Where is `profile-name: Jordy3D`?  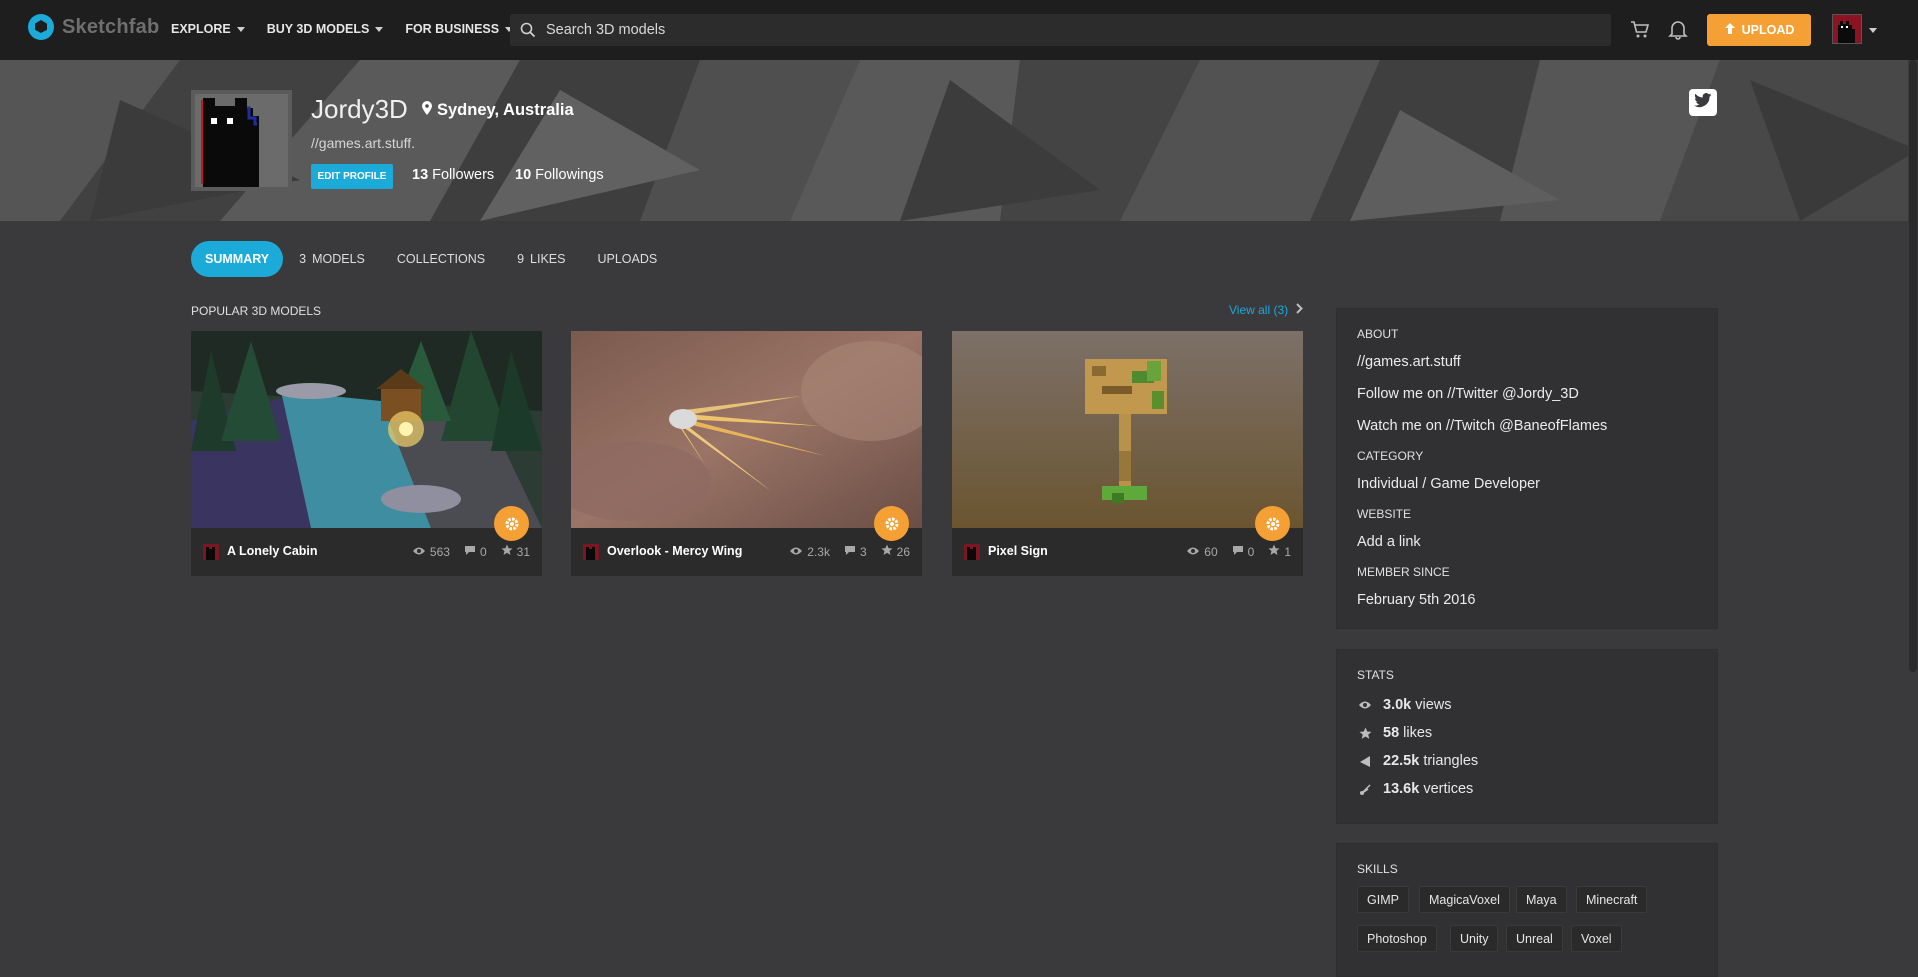 profile-name: Jordy3D is located at coordinates (359, 109).